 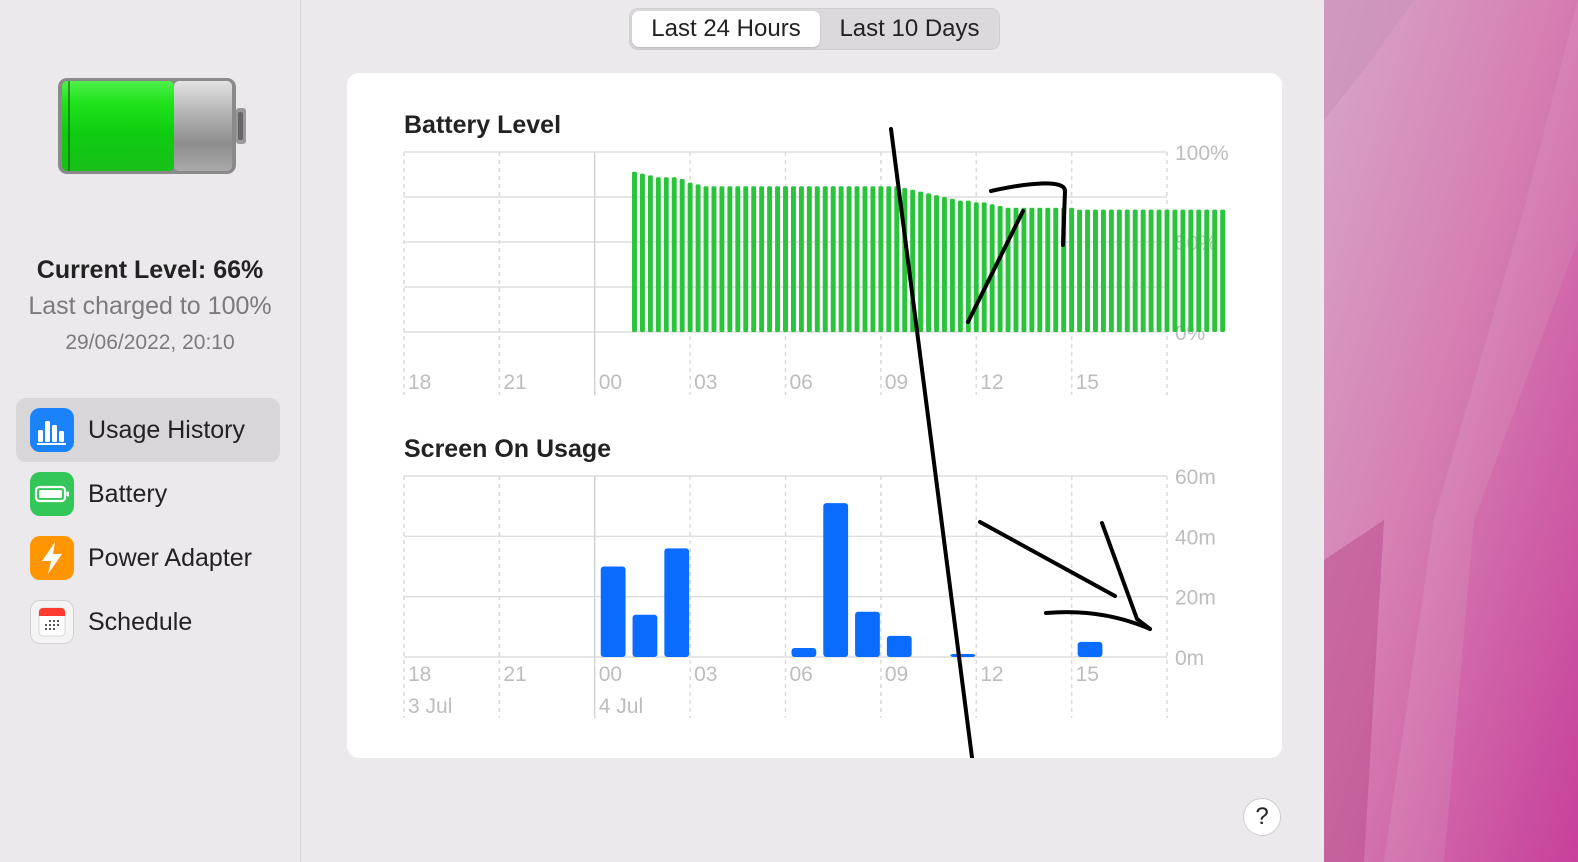 I want to click on last-charged-date: 29/06/2022, 20:10, so click(x=150, y=342).